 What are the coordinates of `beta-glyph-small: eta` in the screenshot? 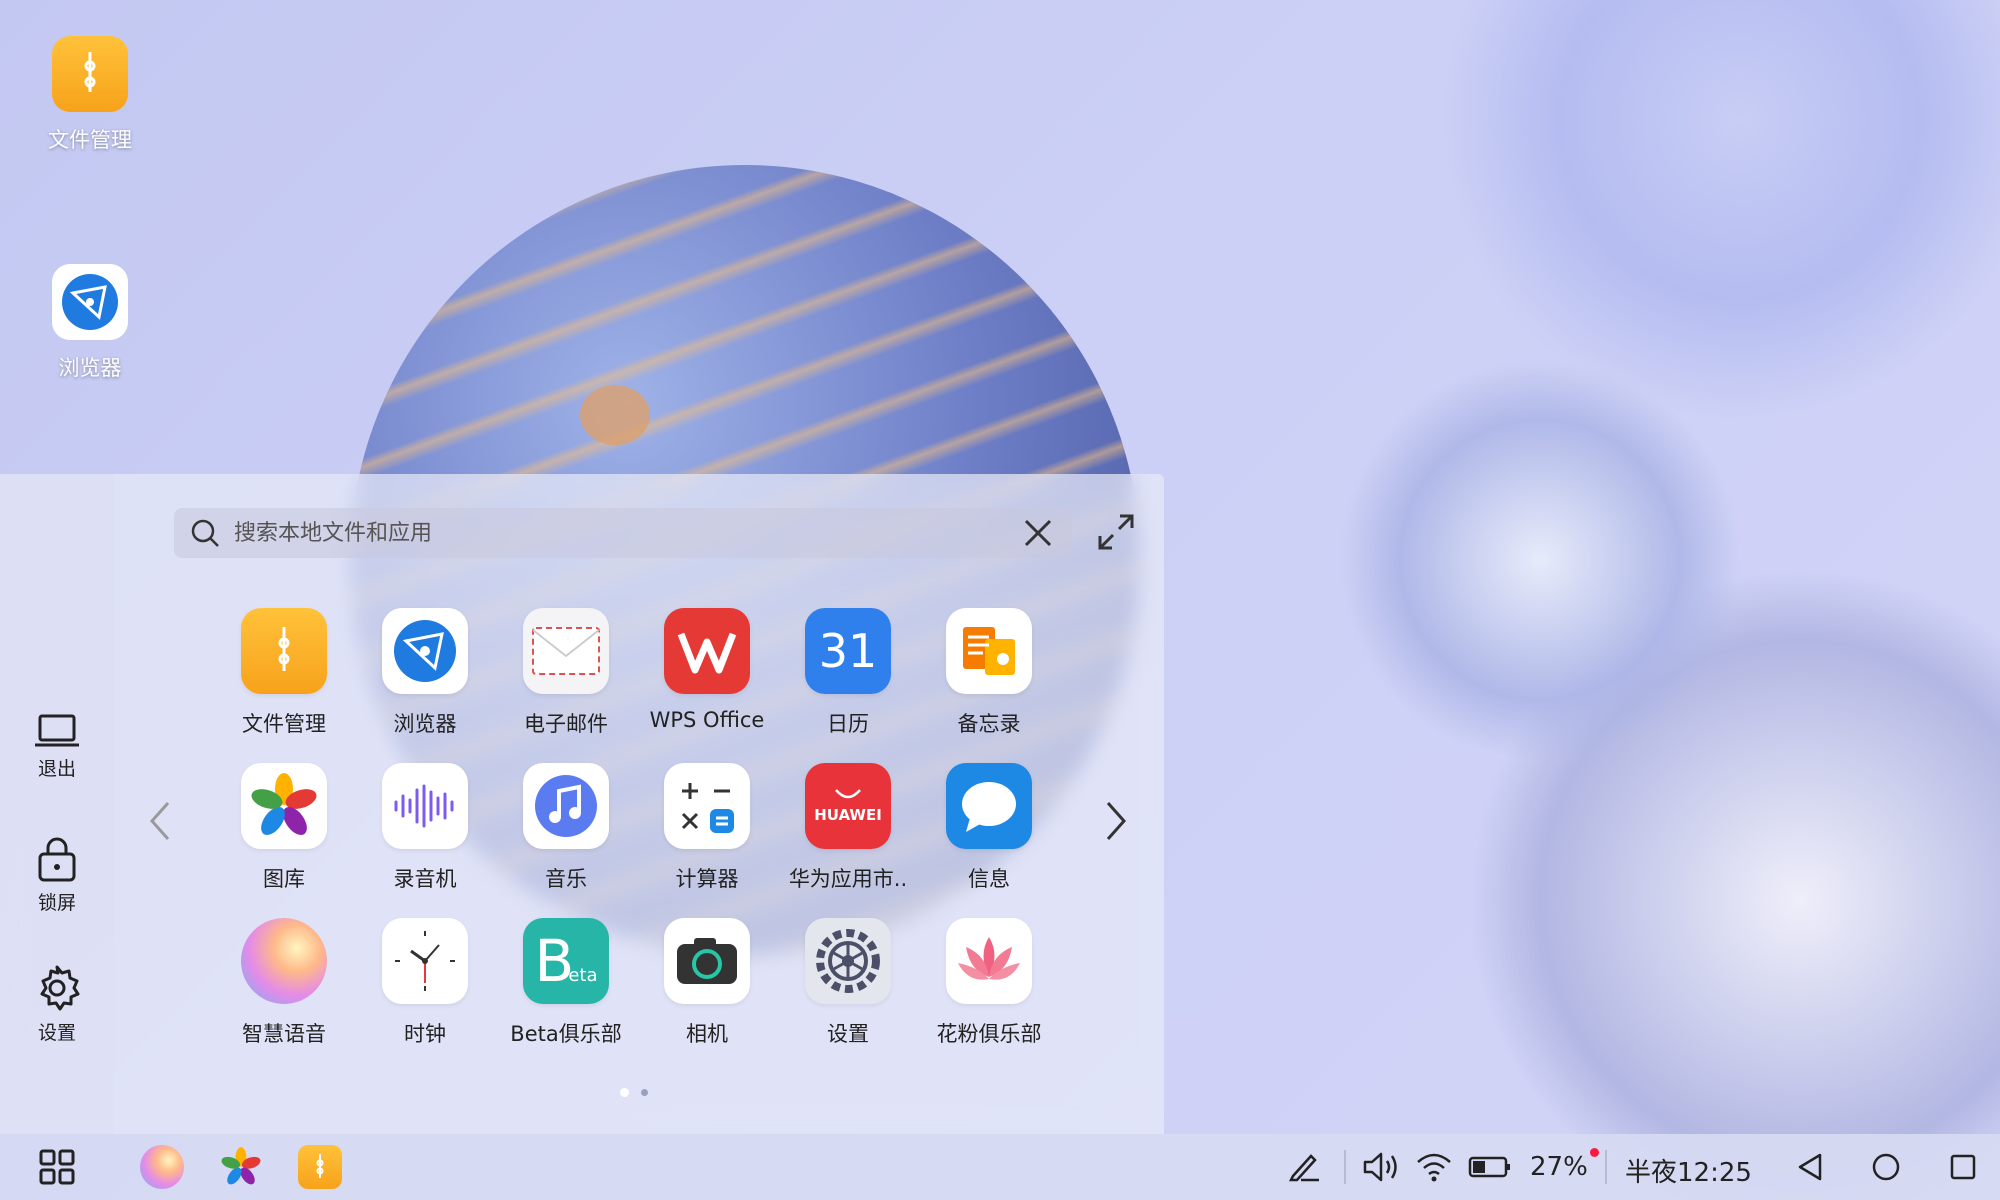 It's located at (583, 975).